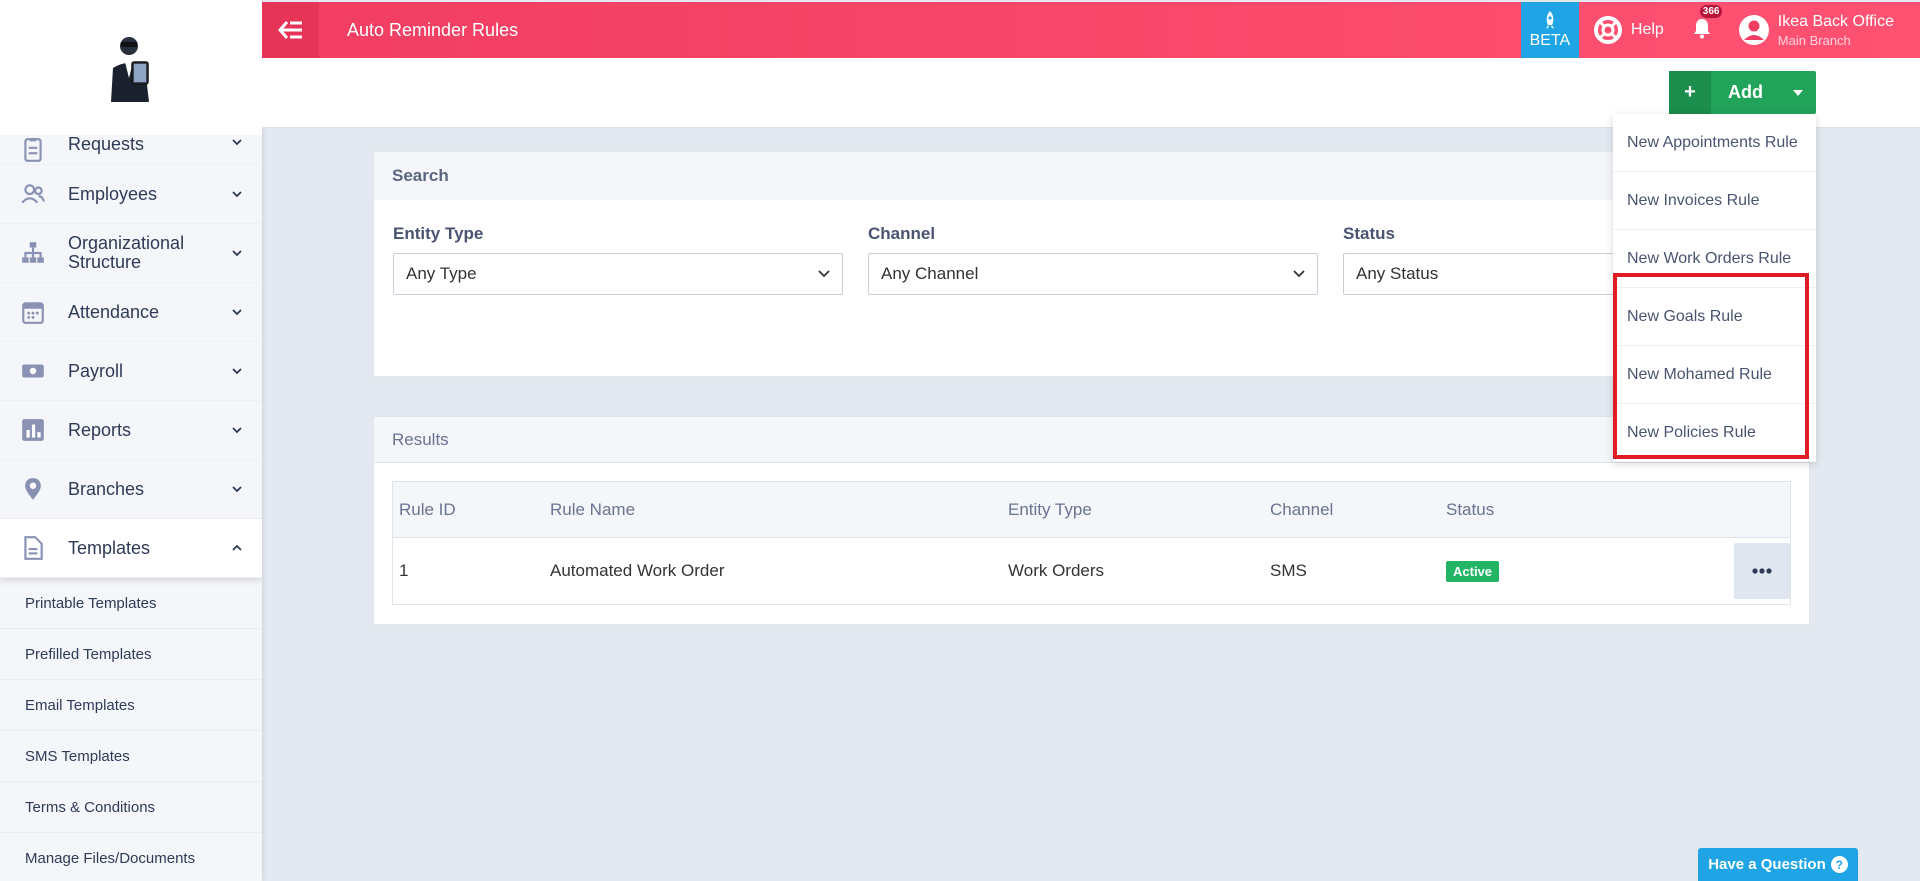 The image size is (1920, 881). What do you see at coordinates (113, 193) in the screenshot?
I see `sidebar-item-label: Employees` at bounding box center [113, 193].